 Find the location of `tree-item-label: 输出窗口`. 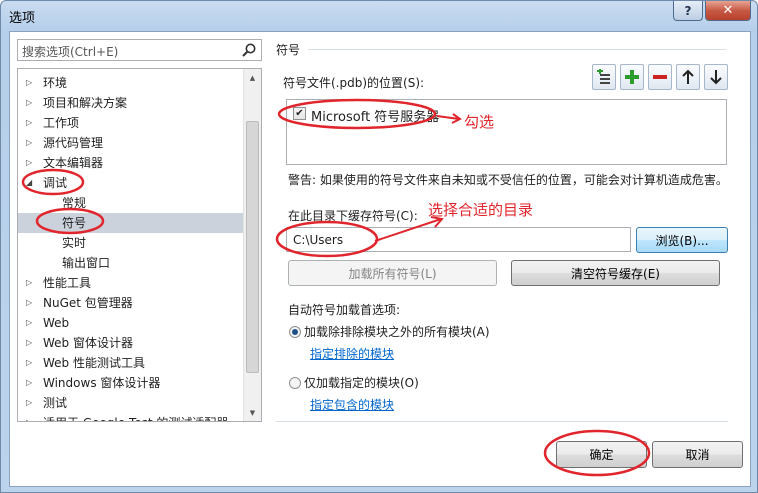

tree-item-label: 输出窗口 is located at coordinates (86, 263).